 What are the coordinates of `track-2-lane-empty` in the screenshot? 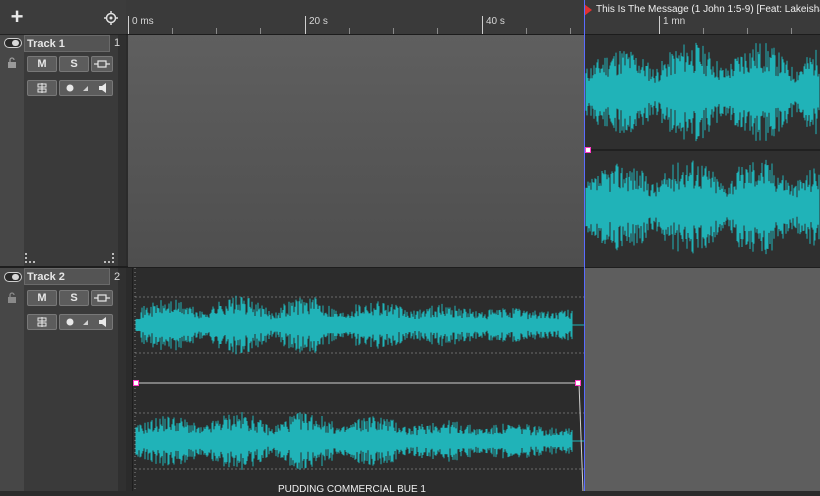 It's located at (702, 379).